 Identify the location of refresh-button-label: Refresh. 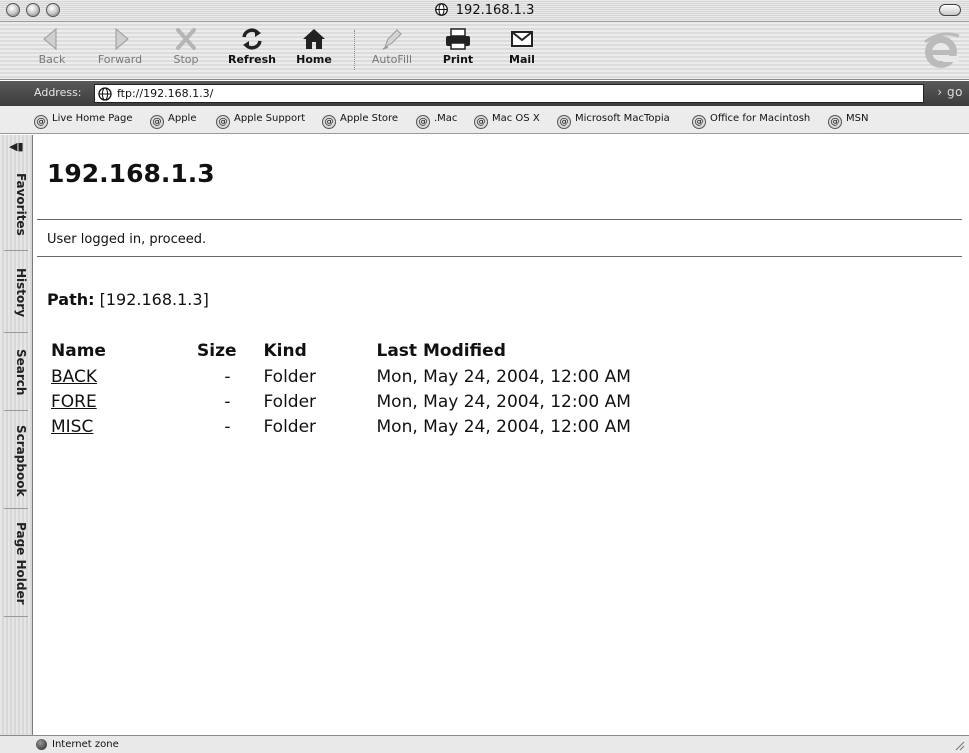
(252, 59).